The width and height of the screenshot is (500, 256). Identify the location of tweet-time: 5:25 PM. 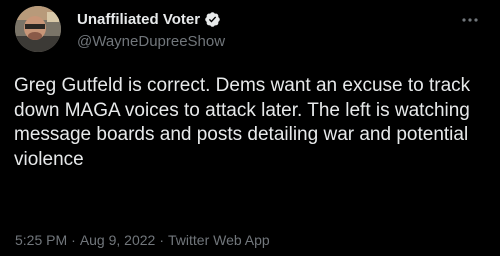
(41, 240).